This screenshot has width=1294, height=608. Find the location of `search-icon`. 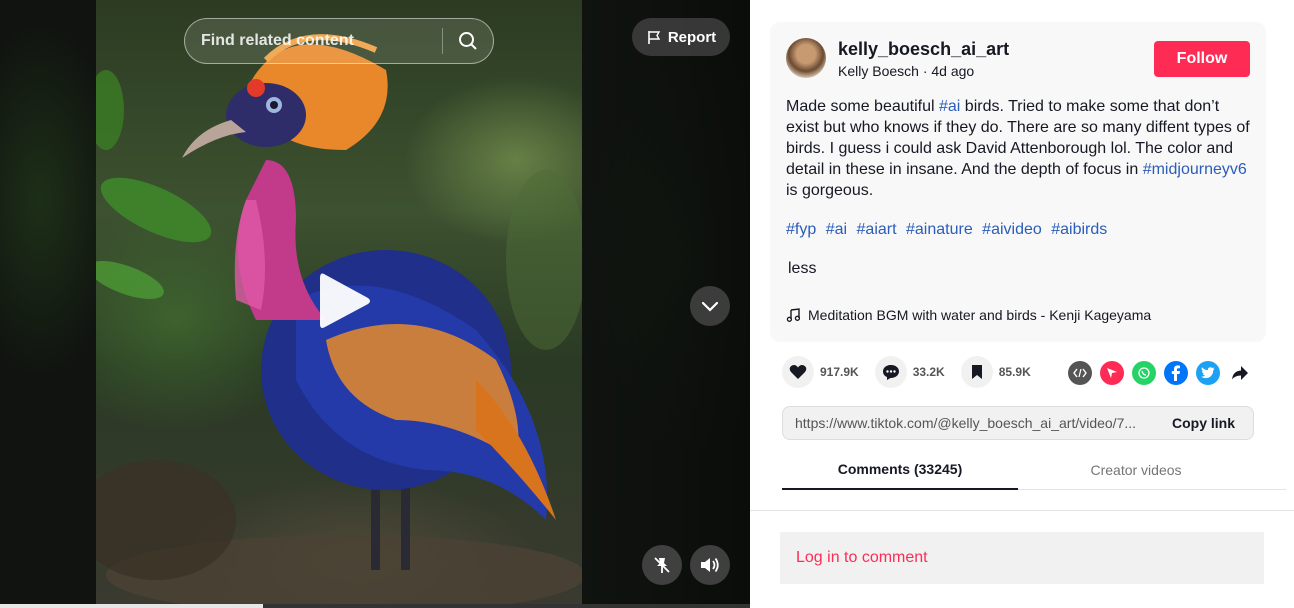

search-icon is located at coordinates (468, 41).